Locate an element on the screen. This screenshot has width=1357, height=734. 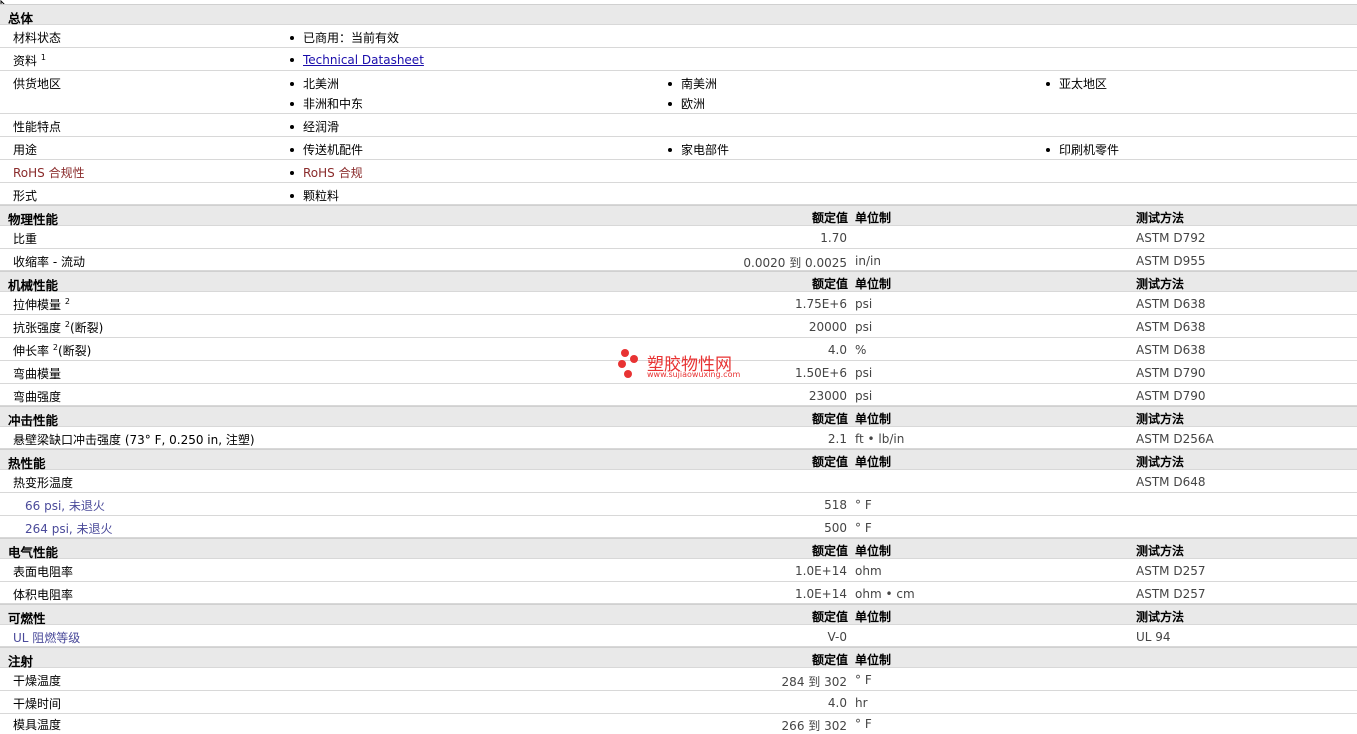
property-label: 表面电阻率 is located at coordinates (43, 572).